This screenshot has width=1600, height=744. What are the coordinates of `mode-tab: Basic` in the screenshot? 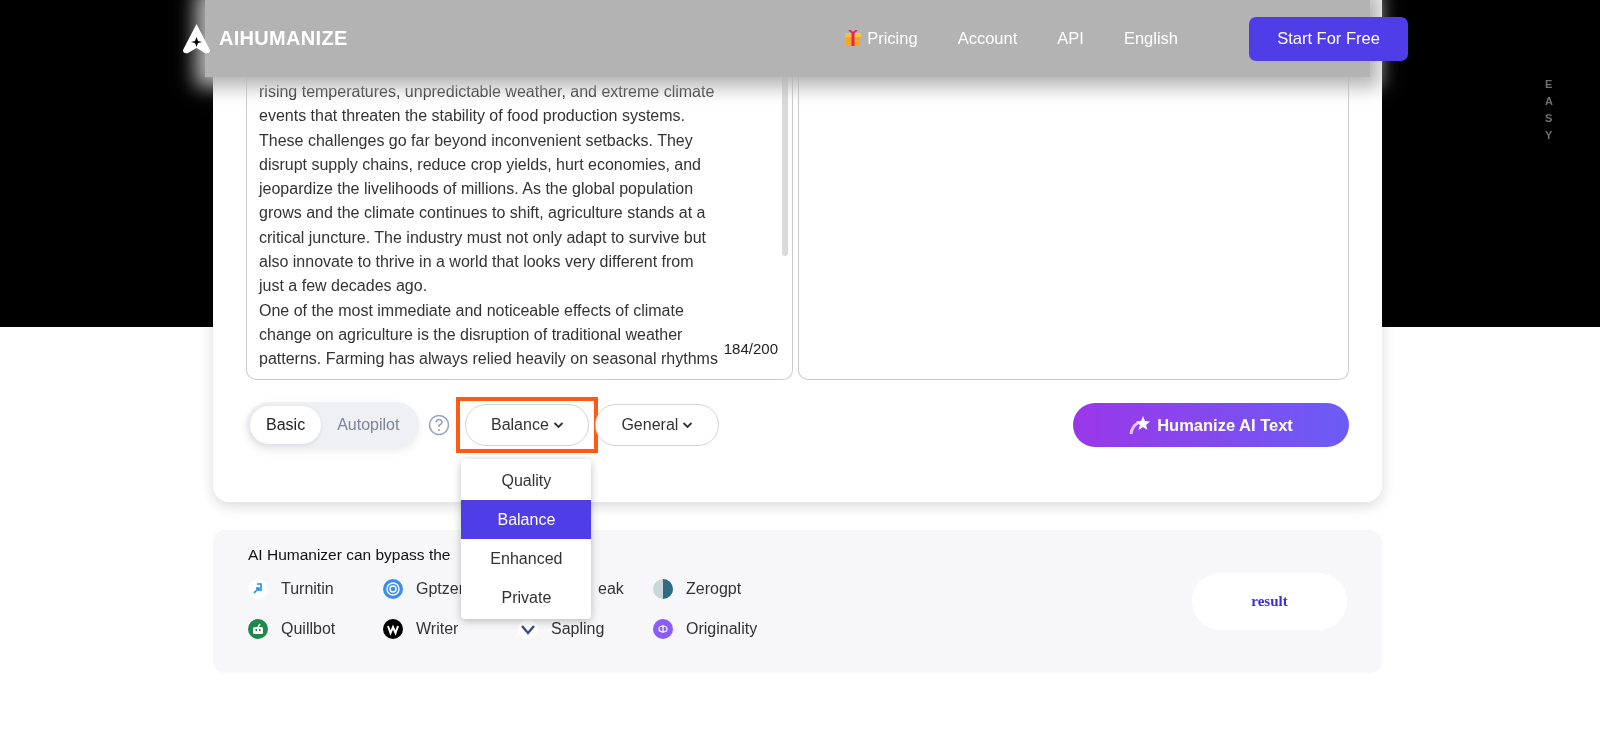 It's located at (286, 425).